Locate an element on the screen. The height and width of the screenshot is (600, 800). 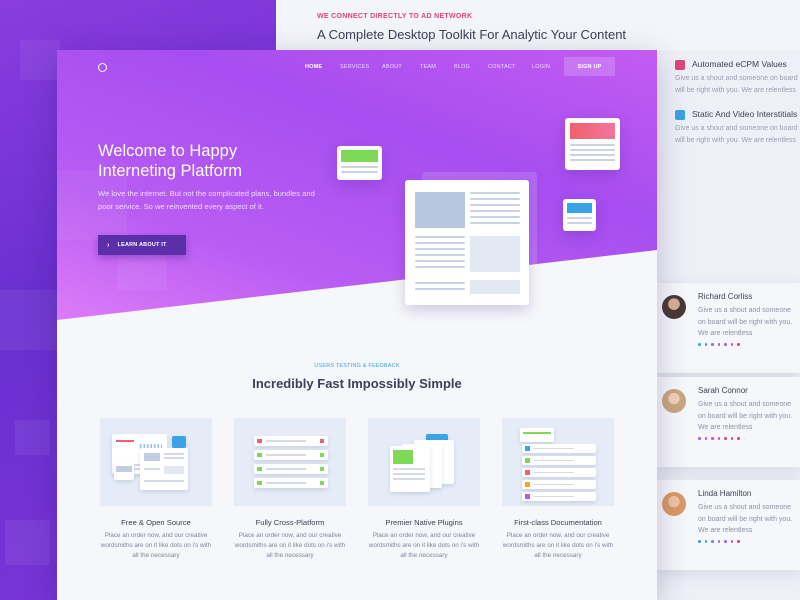
background-eyebrow: WE CONNECT DIRECTLY TO AD NETWORK is located at coordinates (395, 16).